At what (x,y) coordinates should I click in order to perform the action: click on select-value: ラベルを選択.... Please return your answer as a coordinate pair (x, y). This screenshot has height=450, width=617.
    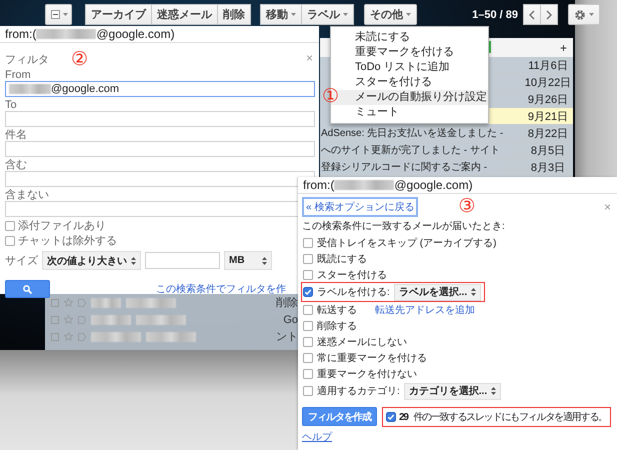
    Looking at the image, I should click on (433, 292).